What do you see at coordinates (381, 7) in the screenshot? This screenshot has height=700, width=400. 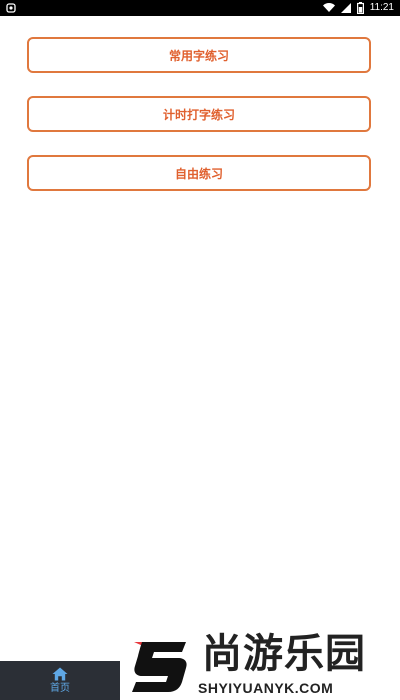 I see `status-time: 11:21` at bounding box center [381, 7].